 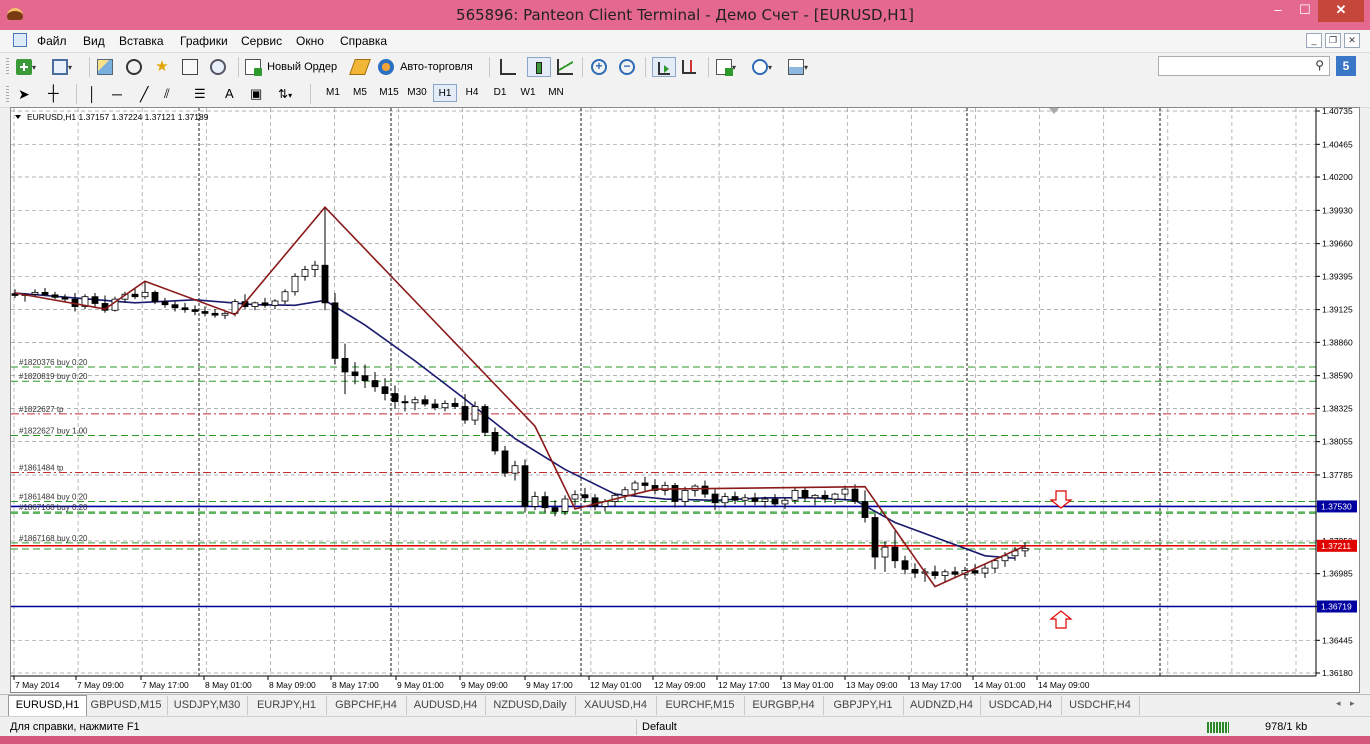 What do you see at coordinates (565, 67) in the screenshot?
I see `line-chart-button` at bounding box center [565, 67].